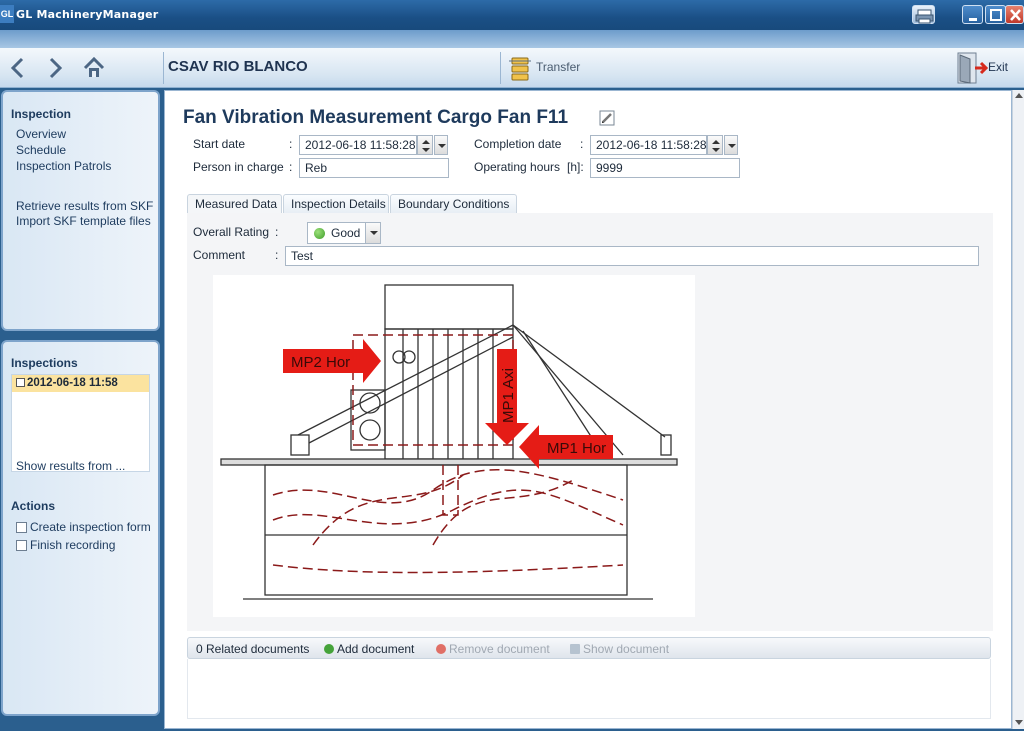  I want to click on status-dot-icon, so click(319, 233).